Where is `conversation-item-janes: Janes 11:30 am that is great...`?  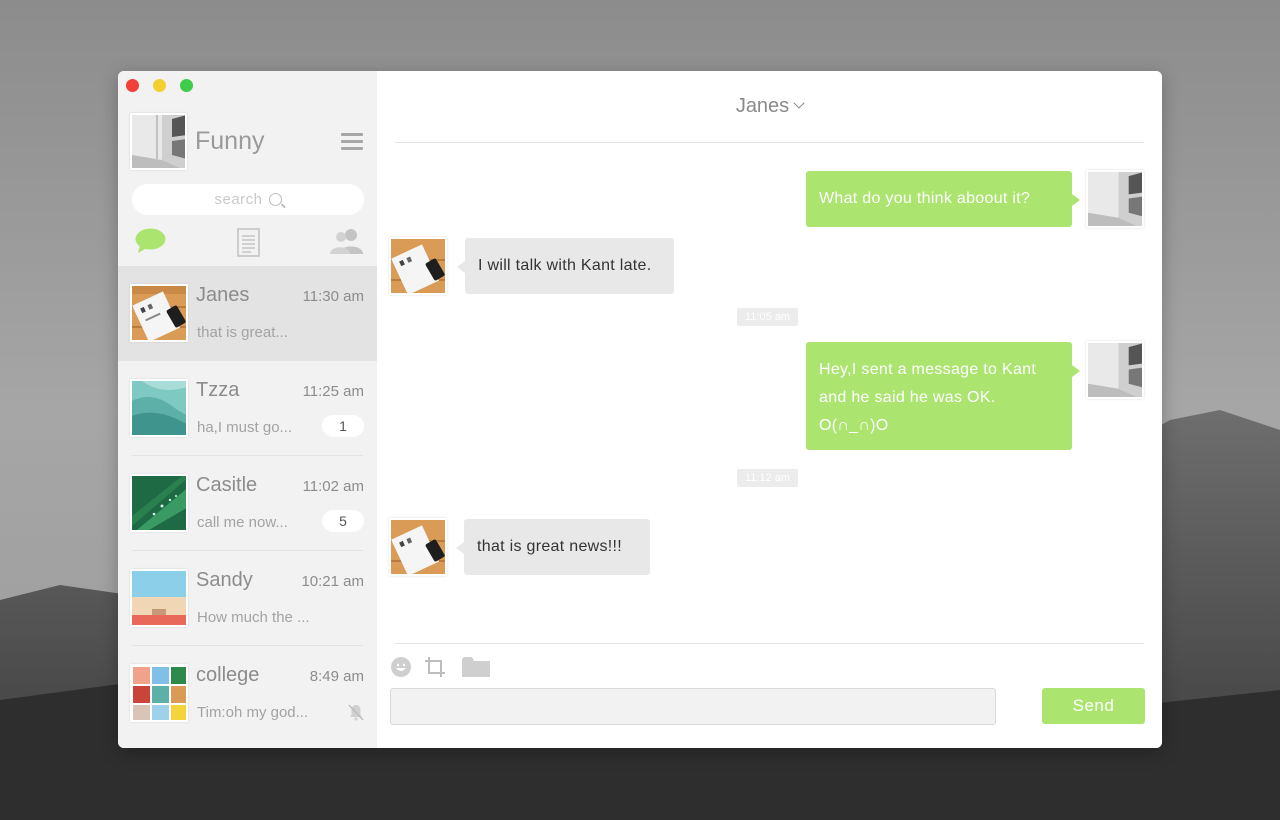 conversation-item-janes: Janes 11:30 am that is great... is located at coordinates (247, 313).